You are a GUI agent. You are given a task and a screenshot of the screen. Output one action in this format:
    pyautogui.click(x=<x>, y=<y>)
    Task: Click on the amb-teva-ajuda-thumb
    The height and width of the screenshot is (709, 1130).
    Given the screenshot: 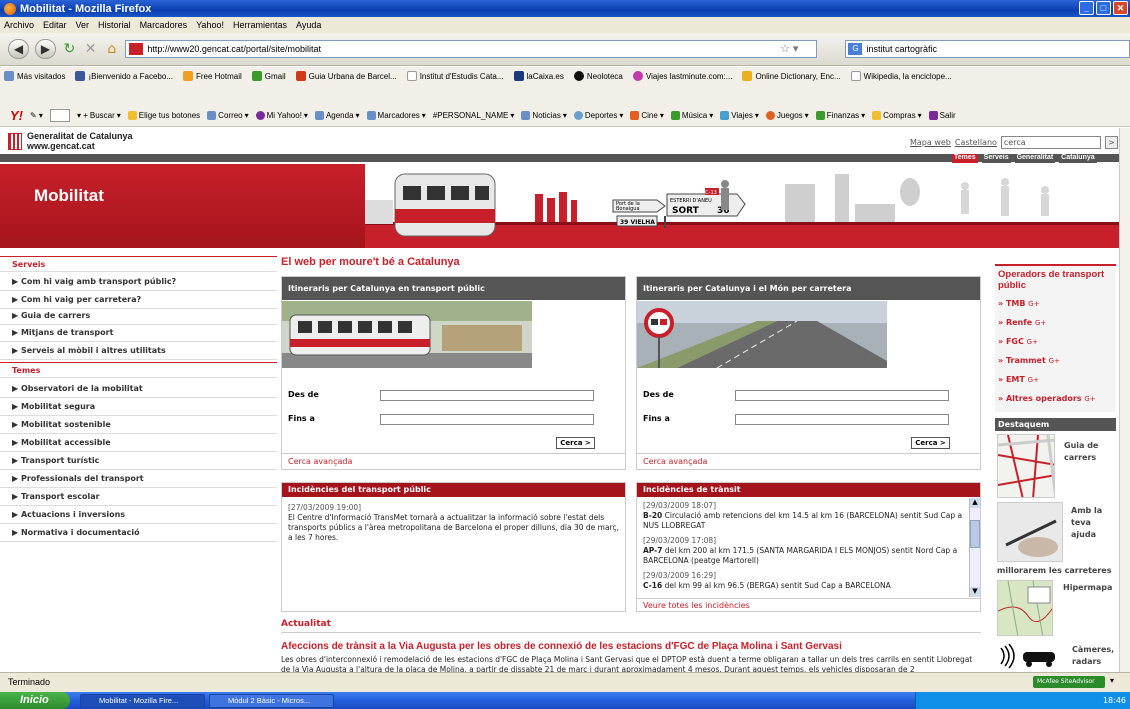 What is the action you would take?
    pyautogui.click(x=1030, y=532)
    